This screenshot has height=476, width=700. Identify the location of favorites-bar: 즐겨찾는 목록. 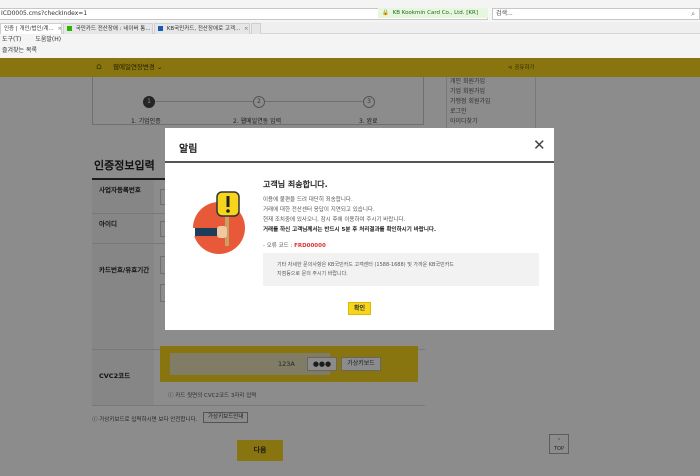
(18, 50).